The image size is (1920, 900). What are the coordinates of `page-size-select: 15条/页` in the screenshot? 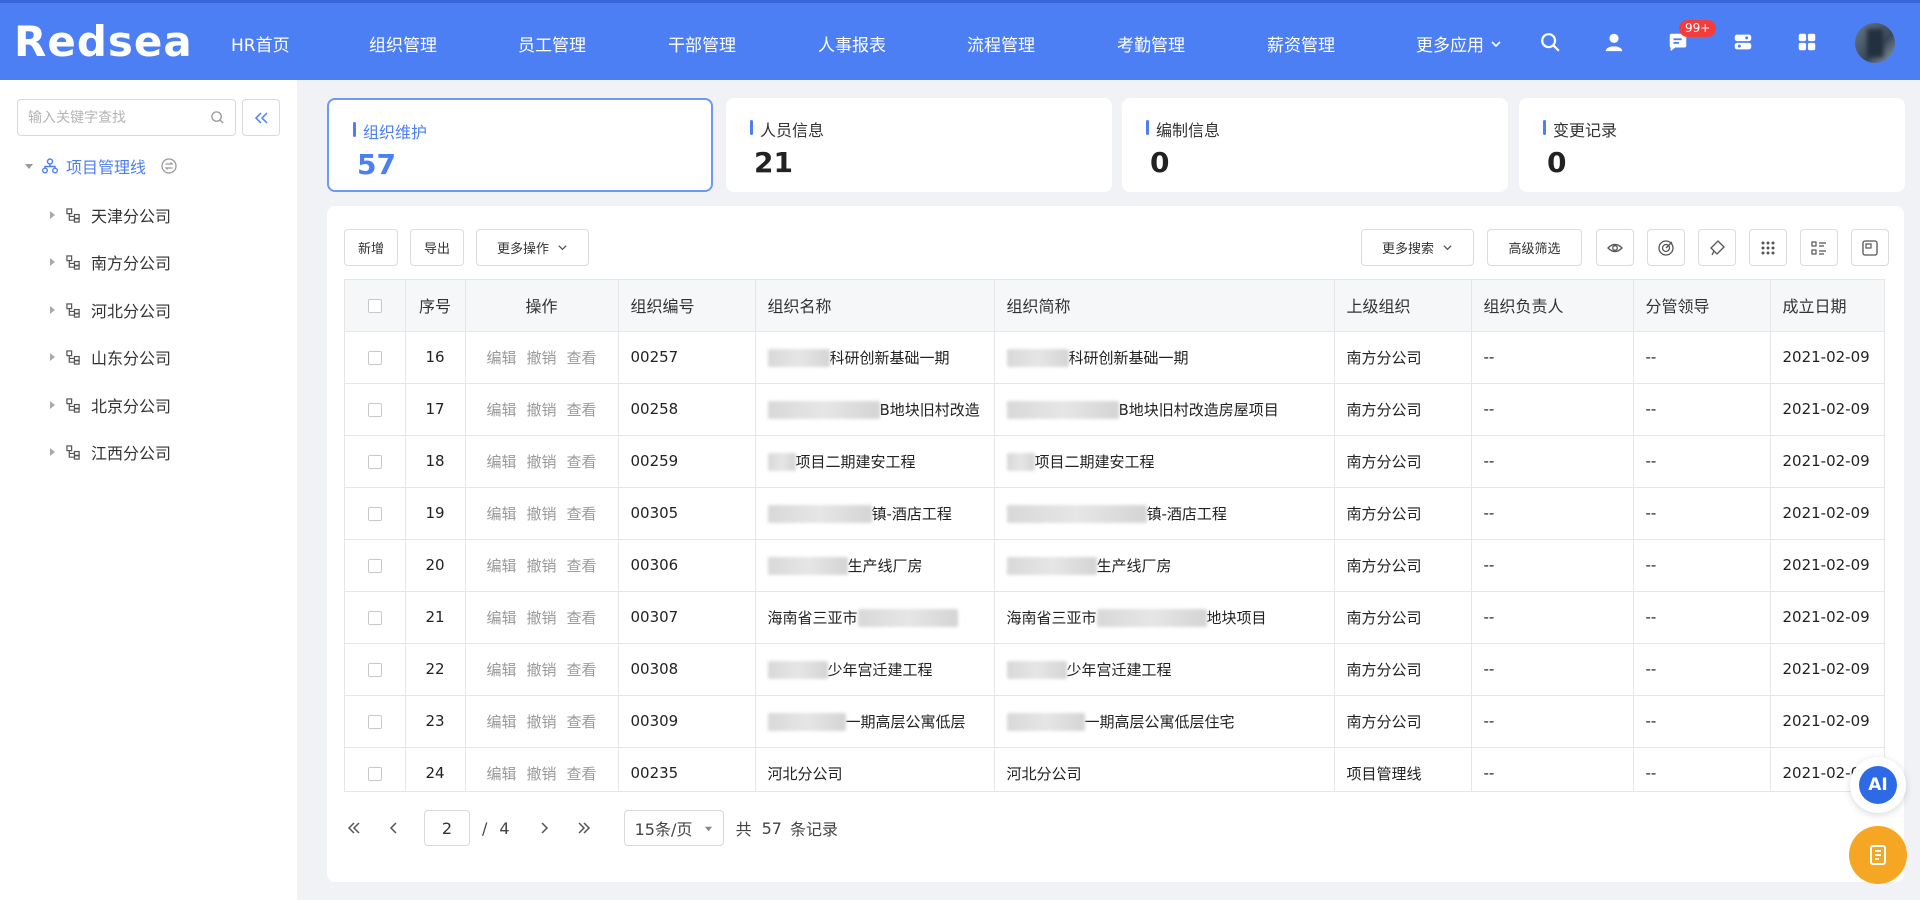 It's located at (673, 828).